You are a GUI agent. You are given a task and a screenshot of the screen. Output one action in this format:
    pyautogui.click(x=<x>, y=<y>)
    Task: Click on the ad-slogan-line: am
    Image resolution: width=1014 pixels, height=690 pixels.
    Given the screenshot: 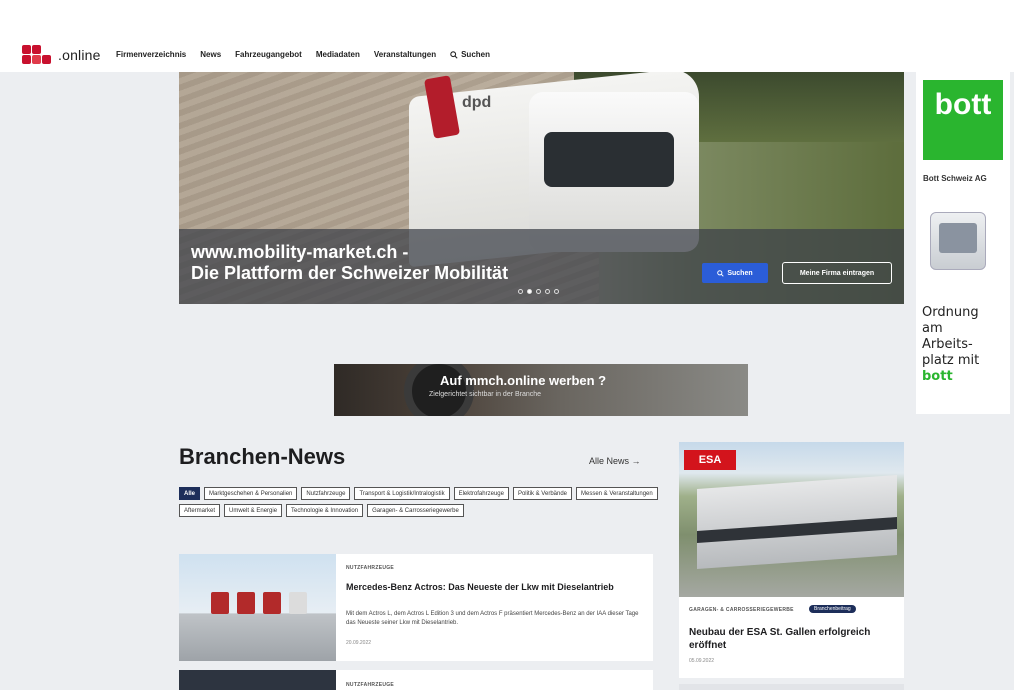 What is the action you would take?
    pyautogui.click(x=932, y=328)
    